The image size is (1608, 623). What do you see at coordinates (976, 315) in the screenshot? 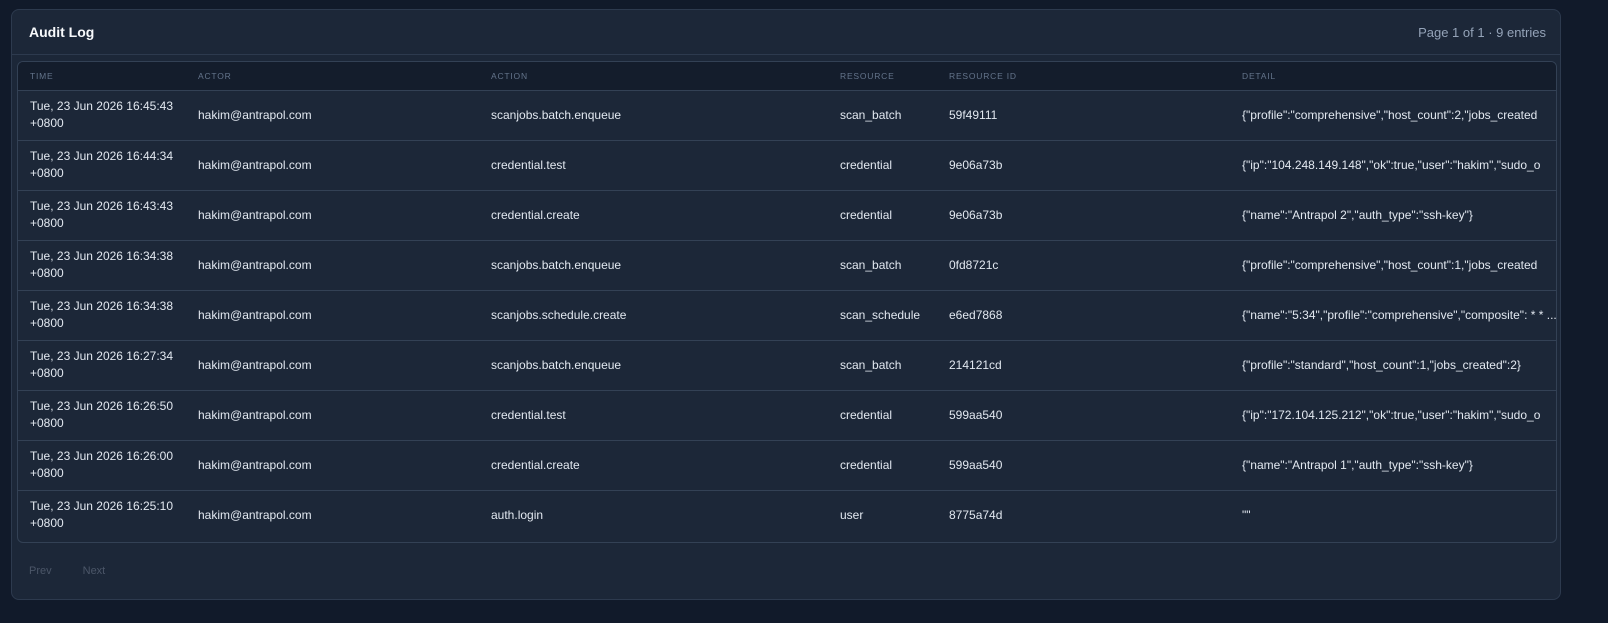
I see `cell-resource-id: e6ed7868` at bounding box center [976, 315].